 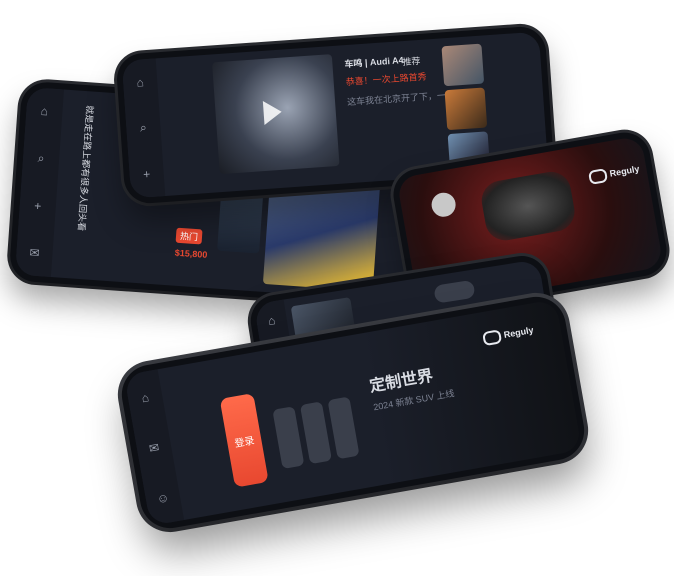 What do you see at coordinates (85, 168) in the screenshot?
I see `feed-text: 就是走在路上都有很多人回头看` at bounding box center [85, 168].